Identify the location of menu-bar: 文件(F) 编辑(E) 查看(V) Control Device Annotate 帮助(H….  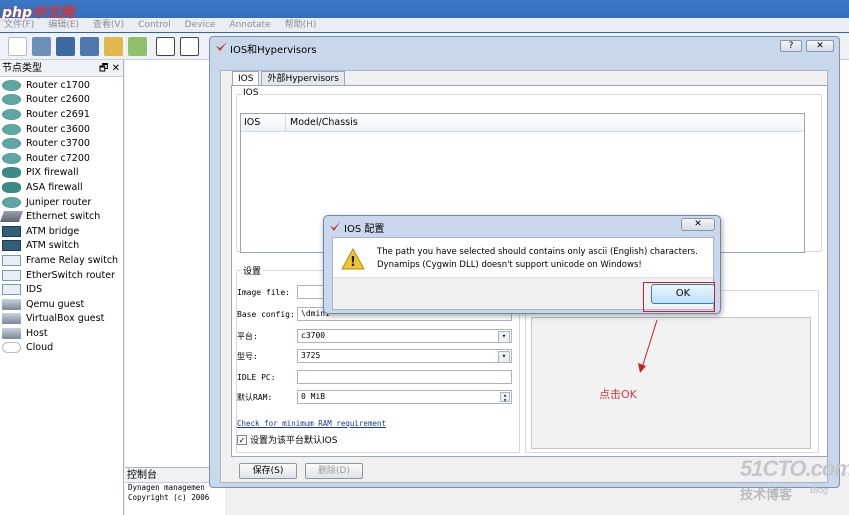
(424, 16).